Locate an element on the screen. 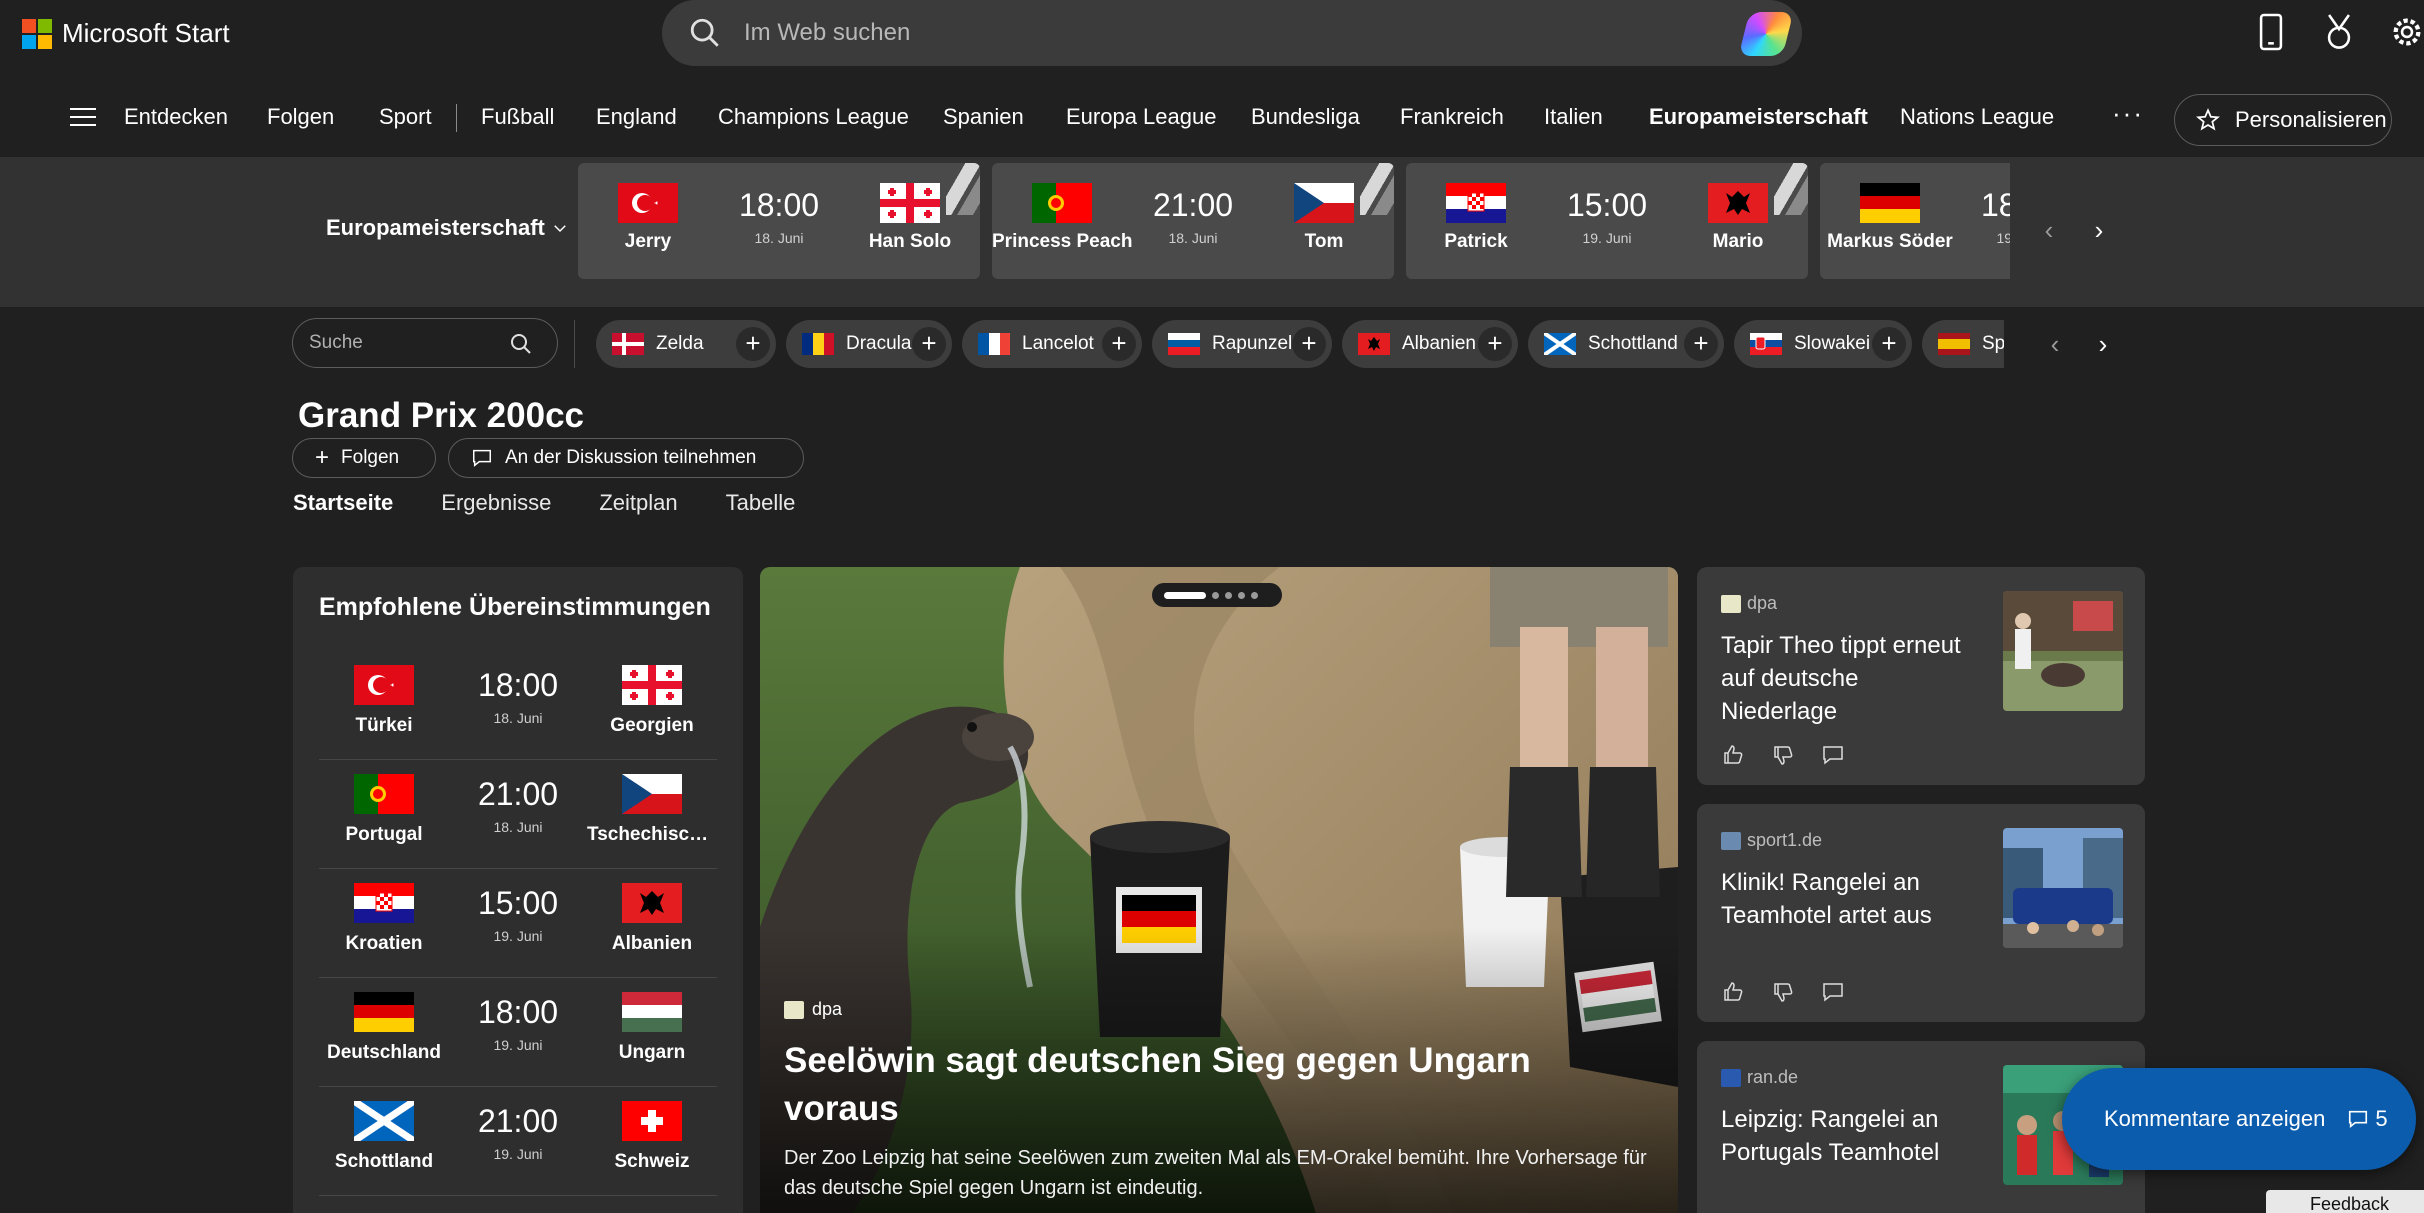  microsoft-start-logo: Microsoft Start is located at coordinates (126, 33).